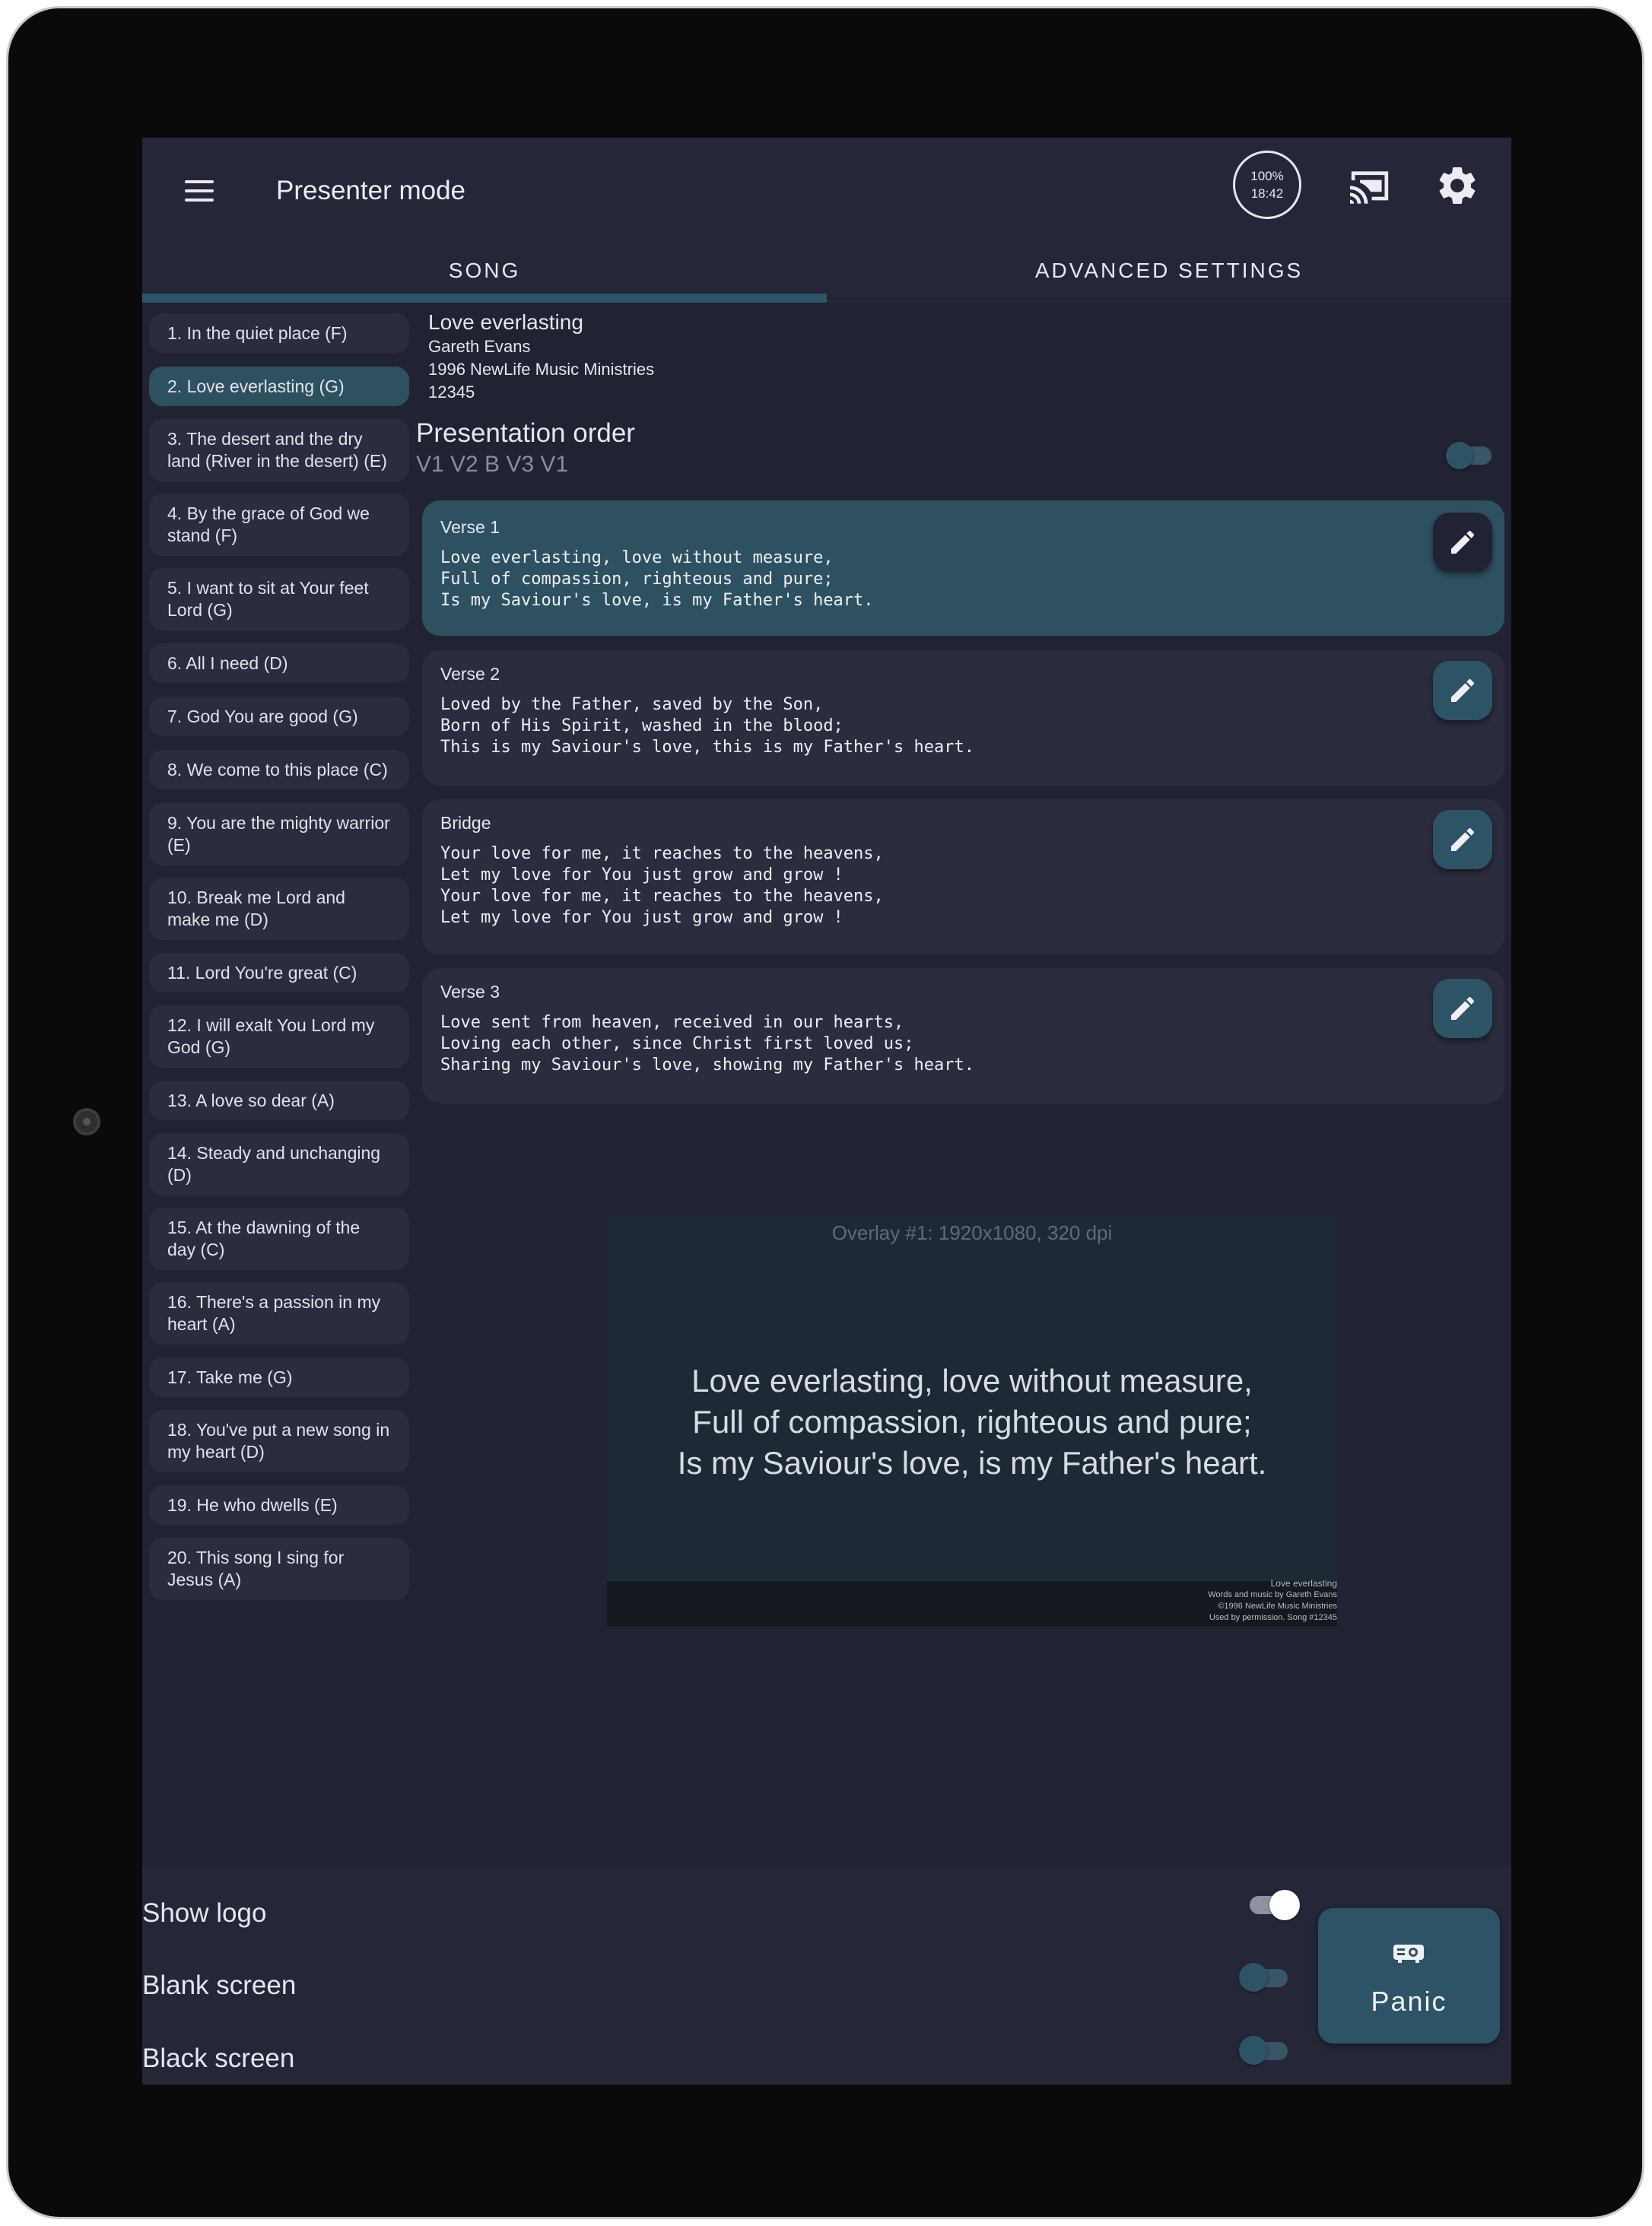 This screenshot has width=1652, height=2226. Describe the element at coordinates (1409, 1976) in the screenshot. I see `panic-button: Panic` at that location.